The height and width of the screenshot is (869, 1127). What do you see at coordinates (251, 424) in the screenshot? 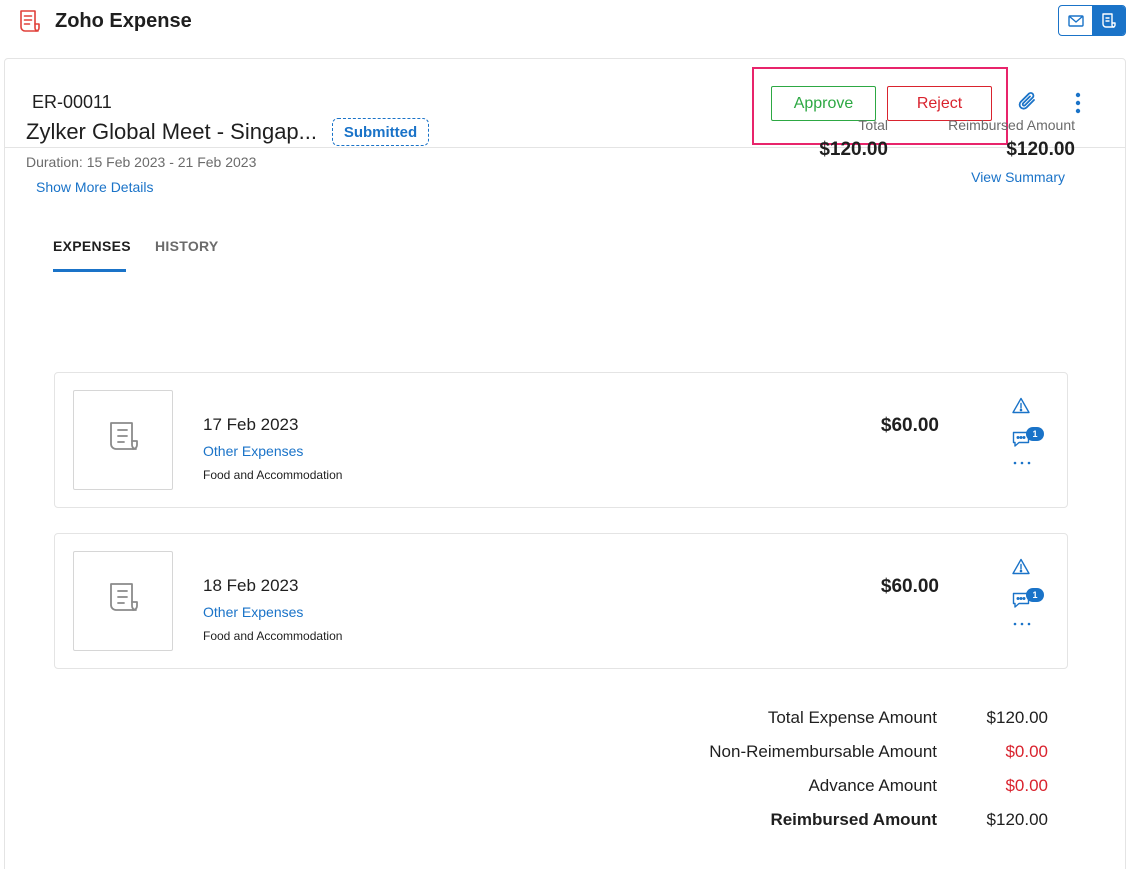
I see `expense-date: 17 Feb 2023` at bounding box center [251, 424].